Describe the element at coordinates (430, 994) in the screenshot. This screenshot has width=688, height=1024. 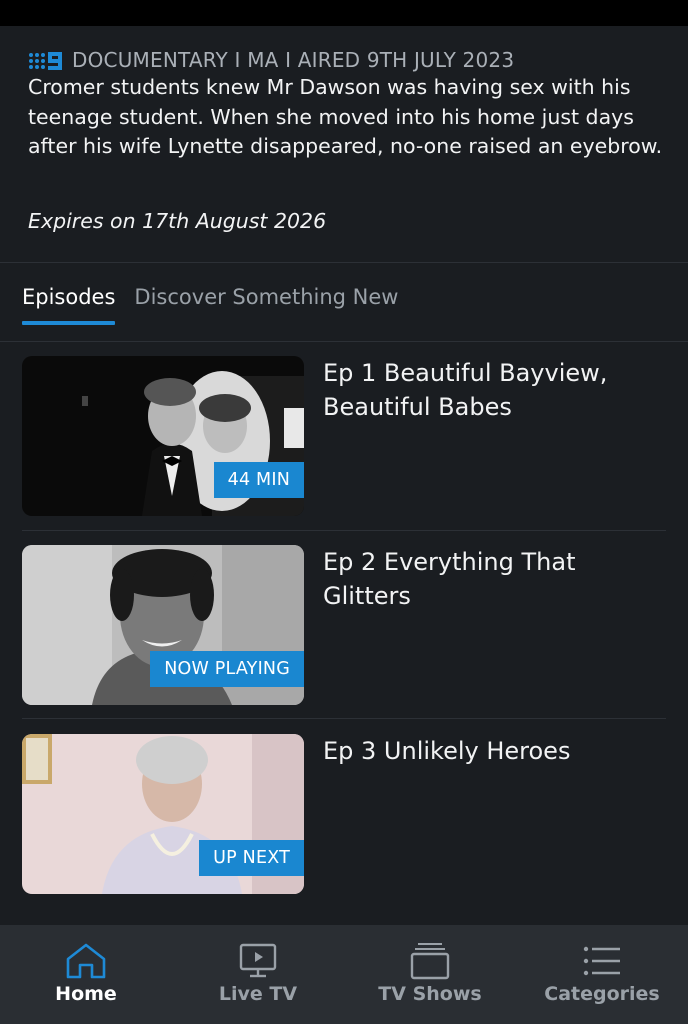
I see `nav-label: TV Shows` at that location.